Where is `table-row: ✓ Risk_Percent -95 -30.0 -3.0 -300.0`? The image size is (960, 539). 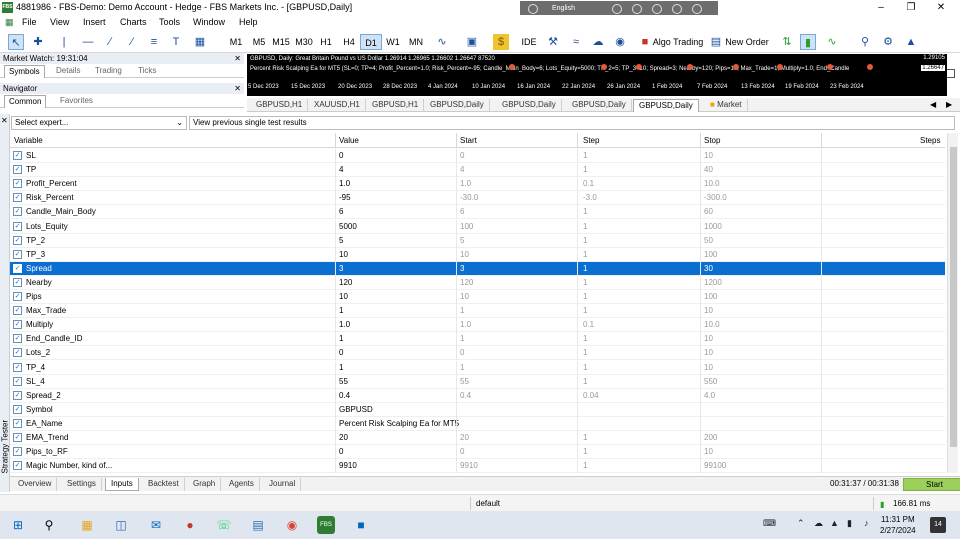
table-row: ✓ Risk_Percent -95 -30.0 -3.0 -300.0 is located at coordinates (477, 198).